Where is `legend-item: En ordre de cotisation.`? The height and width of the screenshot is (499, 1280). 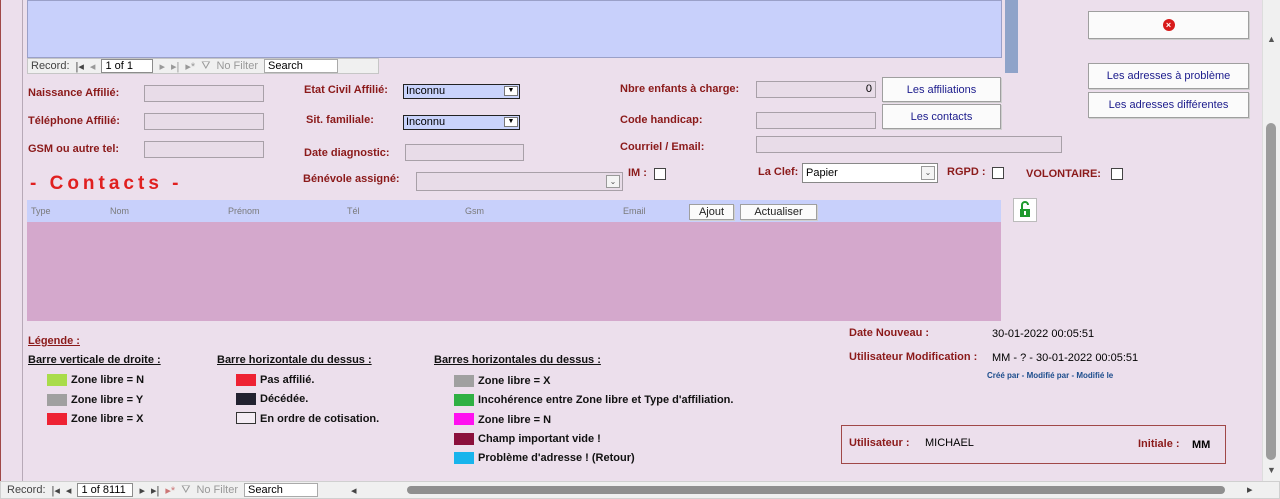 legend-item: En ordre de cotisation. is located at coordinates (320, 419).